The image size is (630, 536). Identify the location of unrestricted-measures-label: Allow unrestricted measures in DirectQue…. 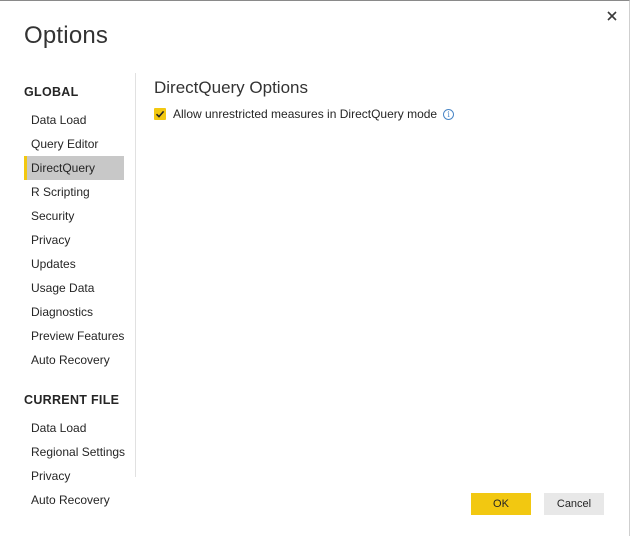
(305, 114).